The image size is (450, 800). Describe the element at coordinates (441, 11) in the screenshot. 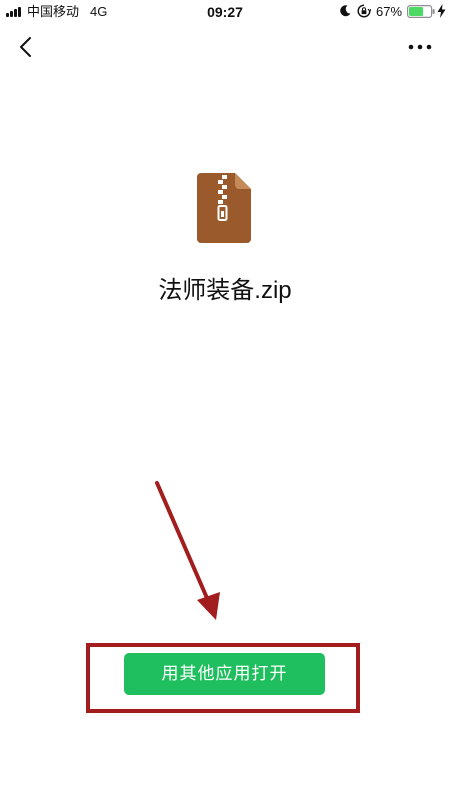

I see `charging-bolt-icon` at that location.